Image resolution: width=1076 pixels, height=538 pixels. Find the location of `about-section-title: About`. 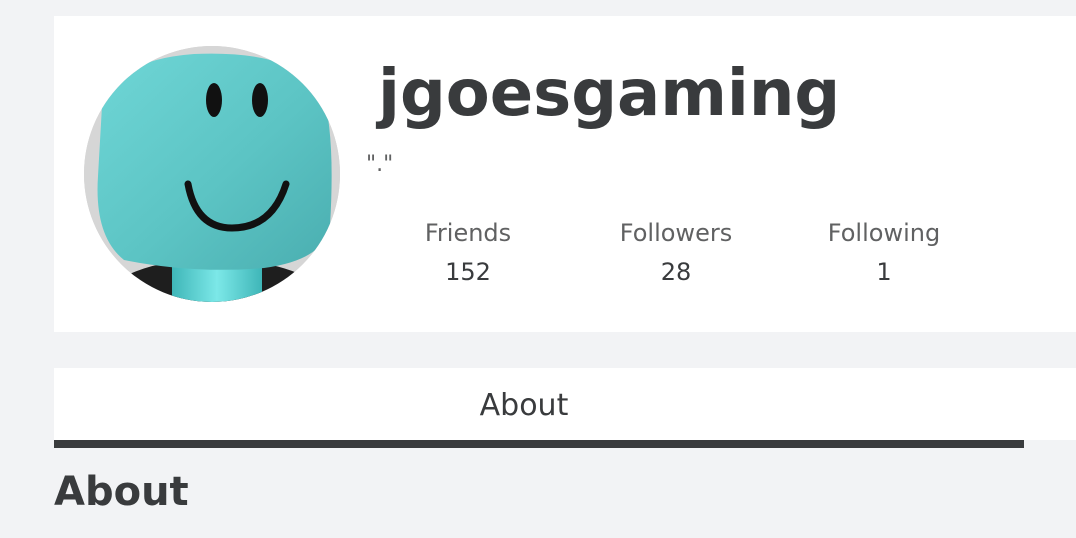

about-section-title: About is located at coordinates (121, 492).